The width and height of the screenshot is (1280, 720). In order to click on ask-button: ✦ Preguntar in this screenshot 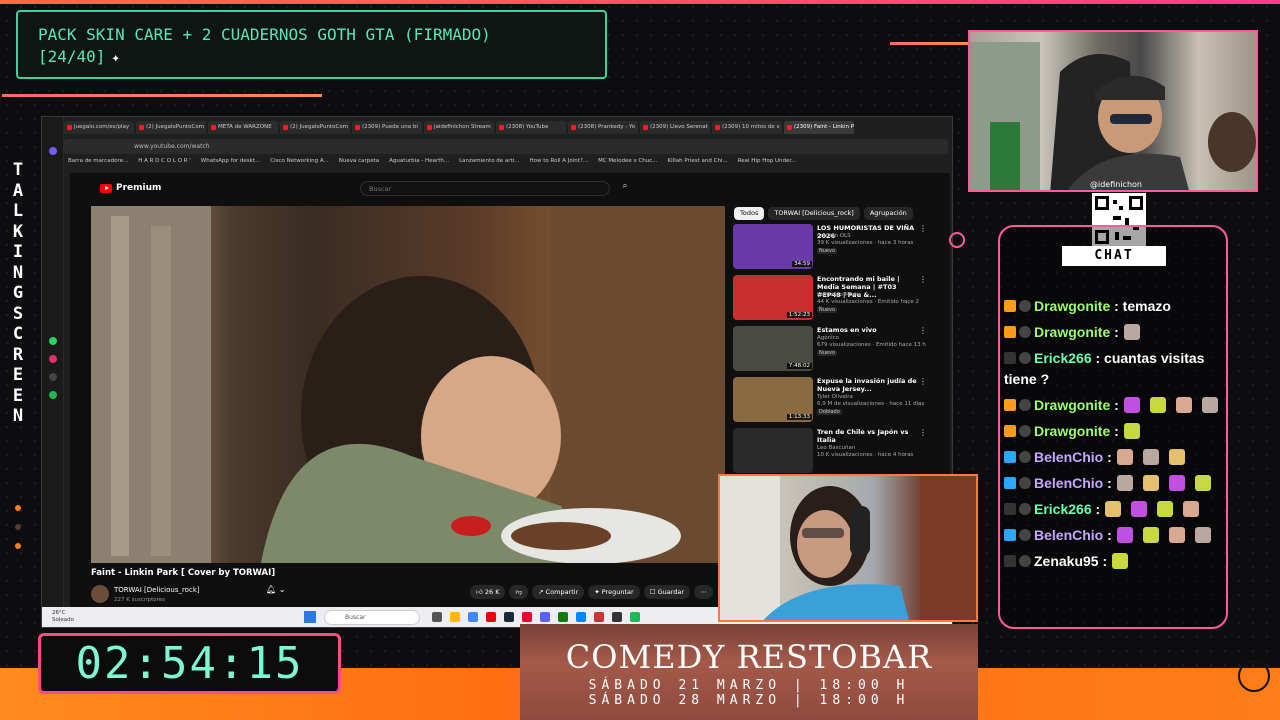, I will do `click(614, 592)`.